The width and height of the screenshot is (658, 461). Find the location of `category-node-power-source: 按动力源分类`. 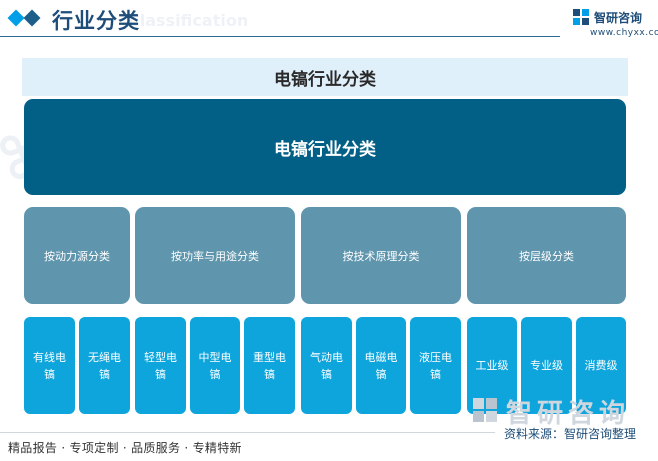

category-node-power-source: 按动力源分类 is located at coordinates (77, 255).